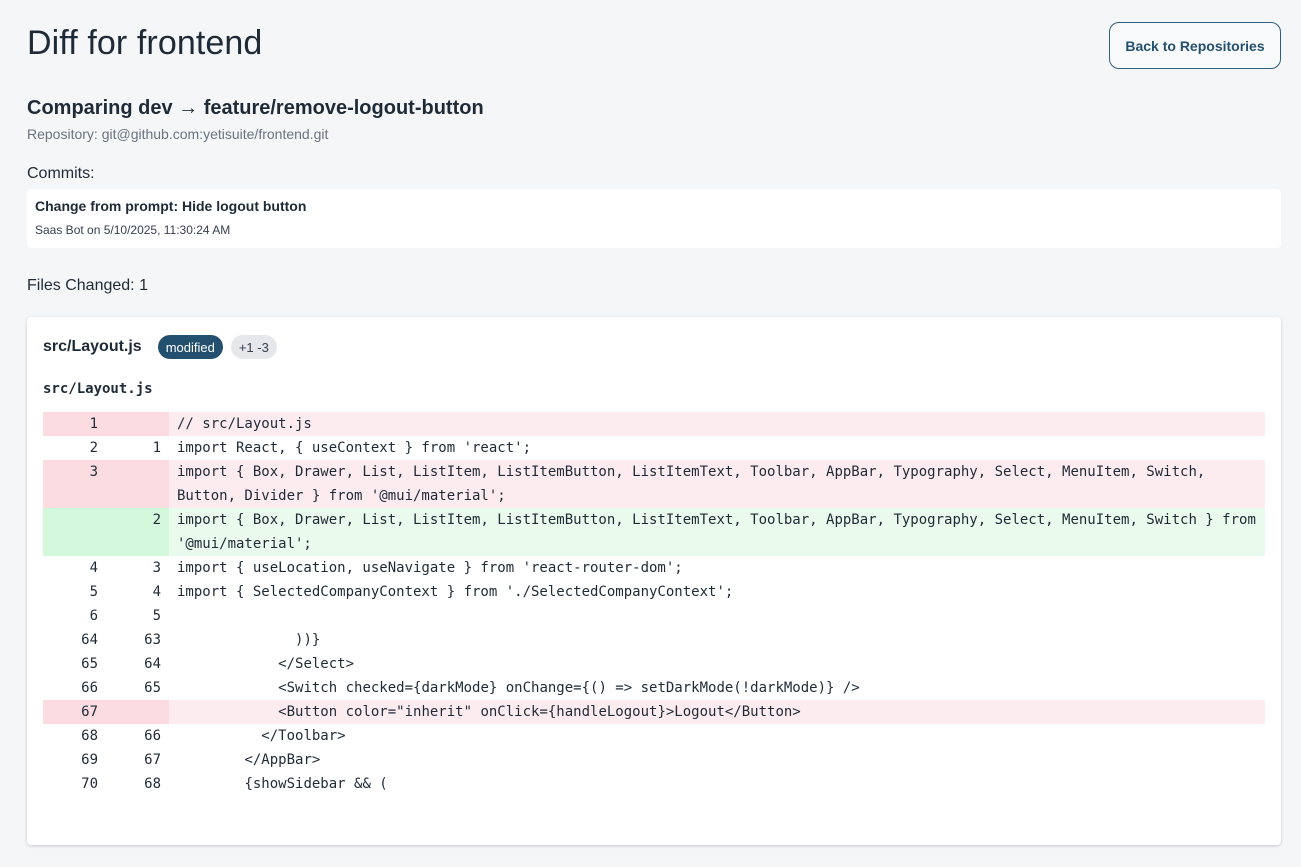  What do you see at coordinates (93, 592) in the screenshot?
I see `old-line-number: 5` at bounding box center [93, 592].